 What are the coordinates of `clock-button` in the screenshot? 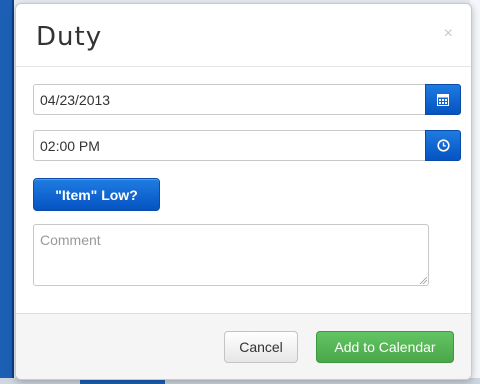 It's located at (443, 145).